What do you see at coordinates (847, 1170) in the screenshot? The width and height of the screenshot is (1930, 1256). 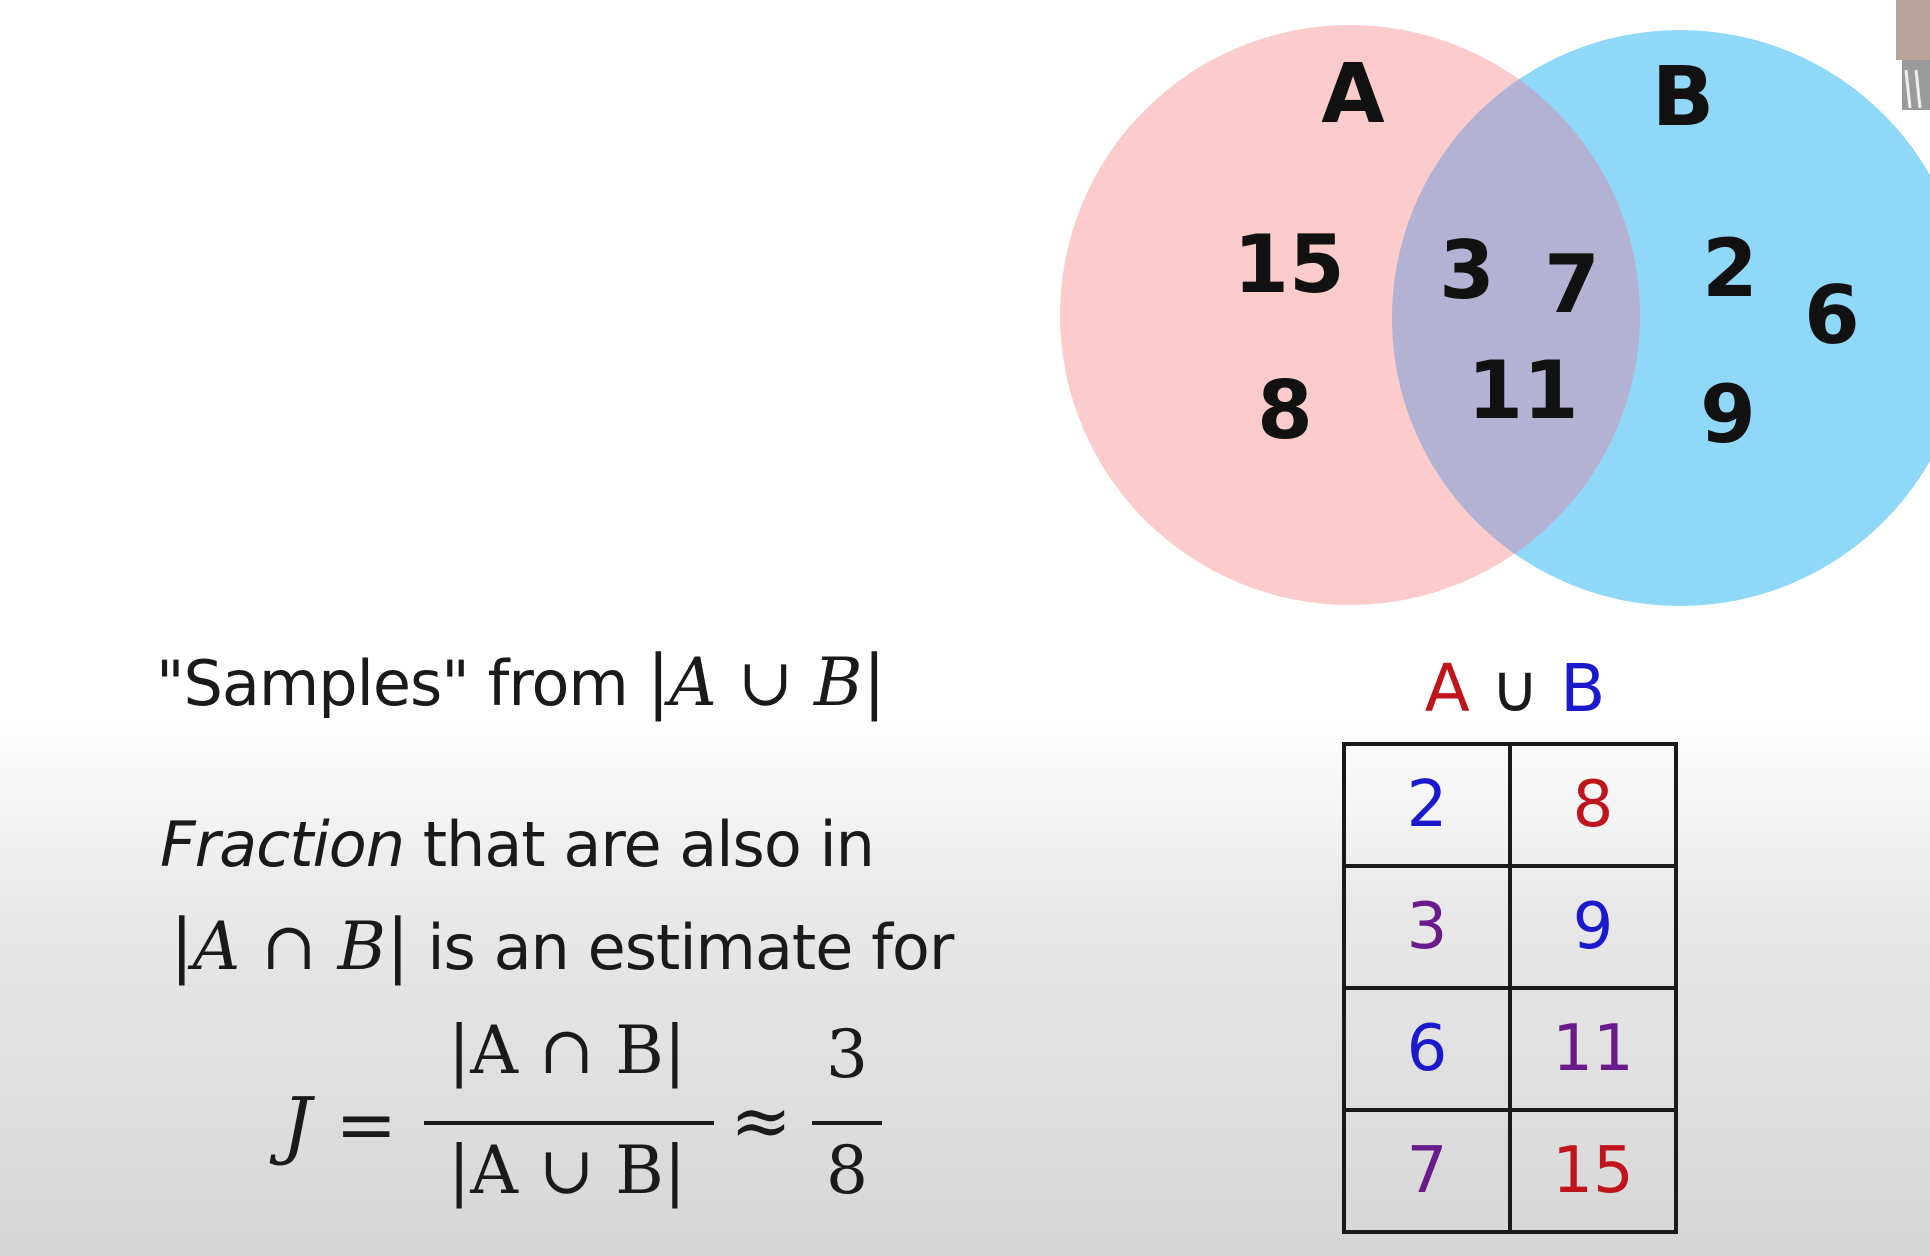 I see `estimate-denominator: 8` at bounding box center [847, 1170].